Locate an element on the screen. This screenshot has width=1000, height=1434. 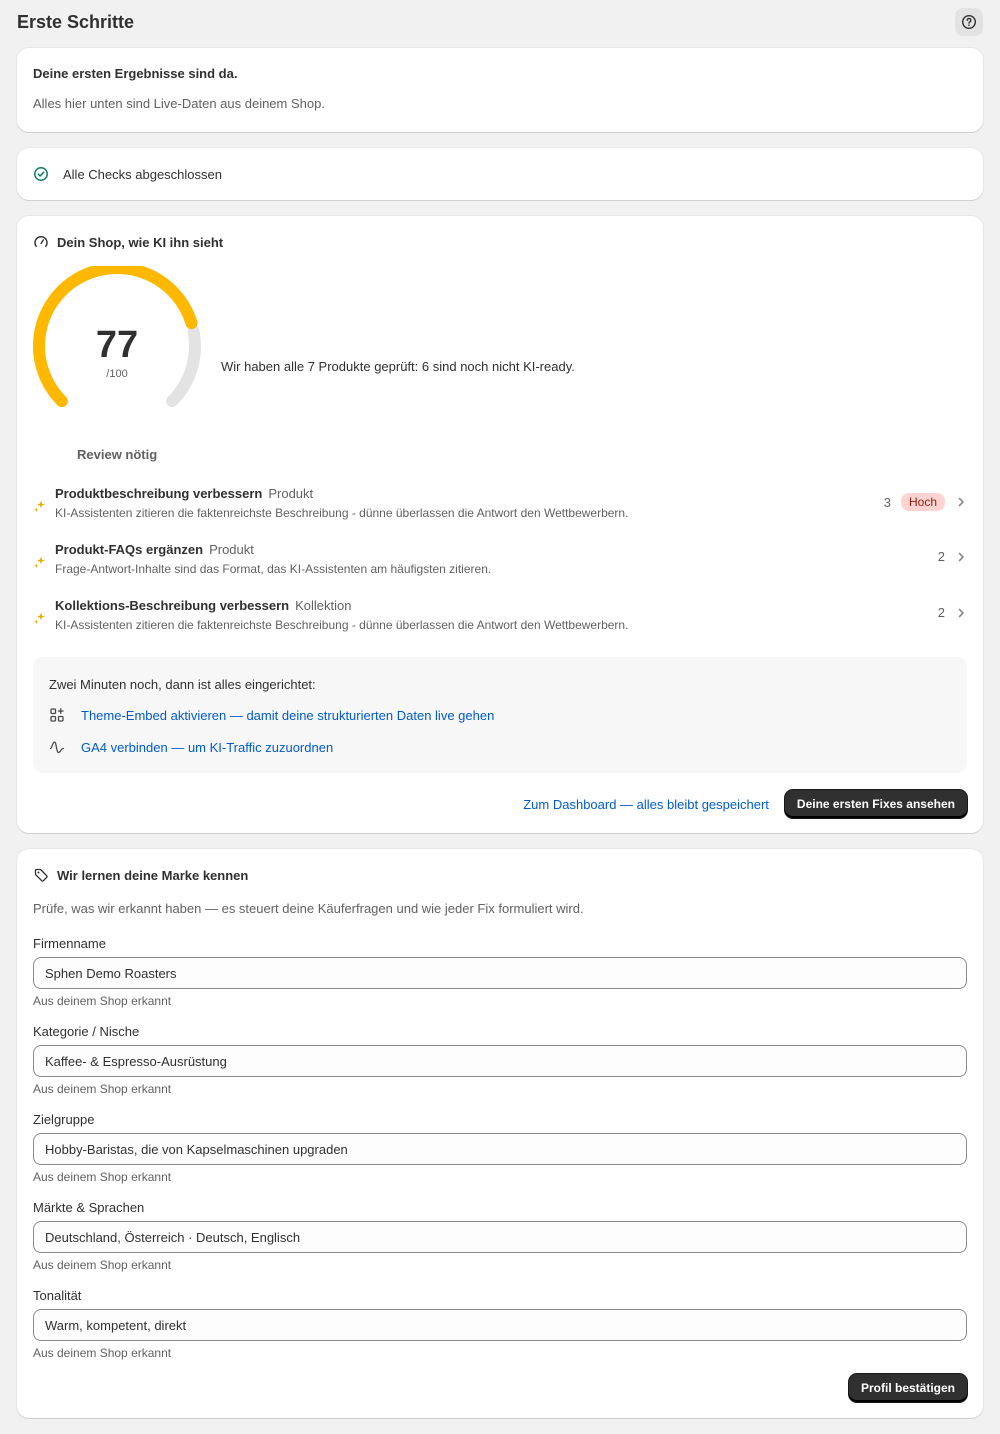
ai-view-header: Dein Shop, wie KI ihn sieht is located at coordinates (128, 242).